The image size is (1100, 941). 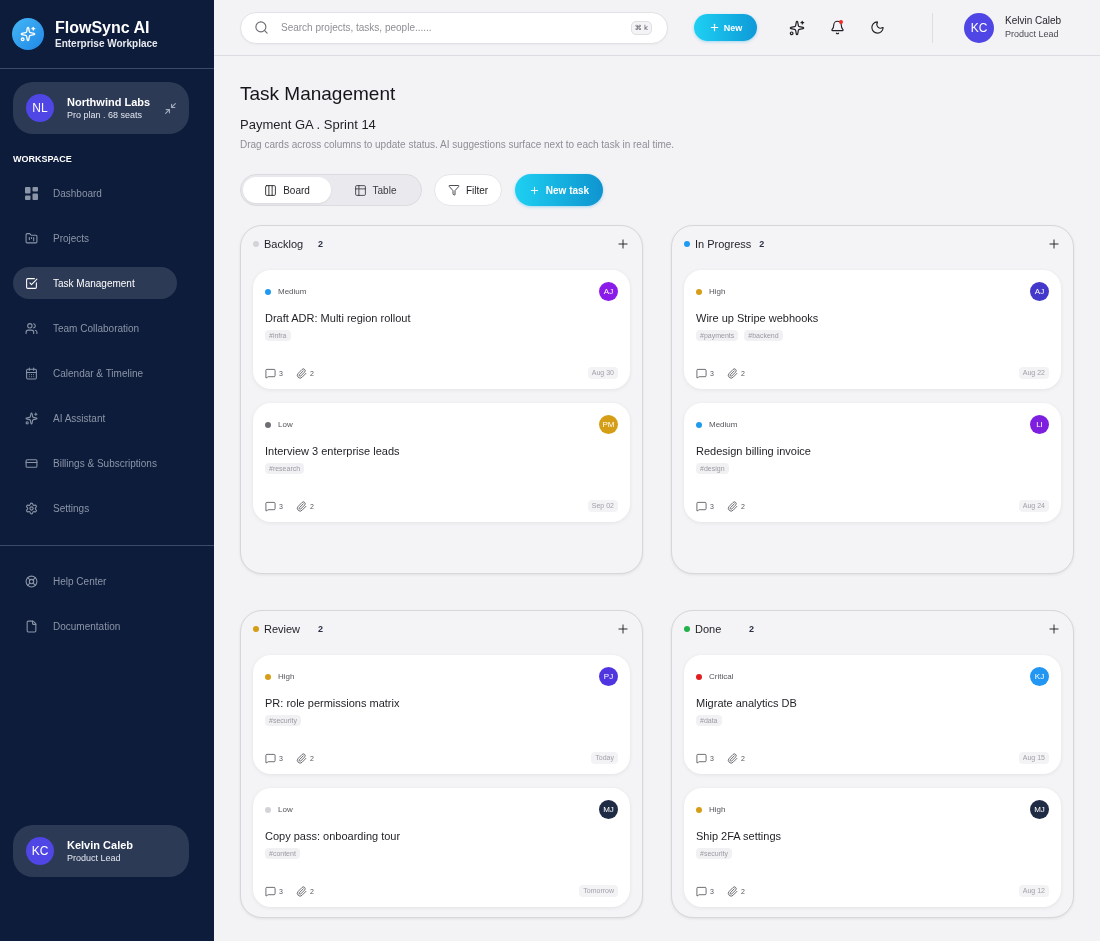 What do you see at coordinates (28, 34) in the screenshot?
I see `logo-icon` at bounding box center [28, 34].